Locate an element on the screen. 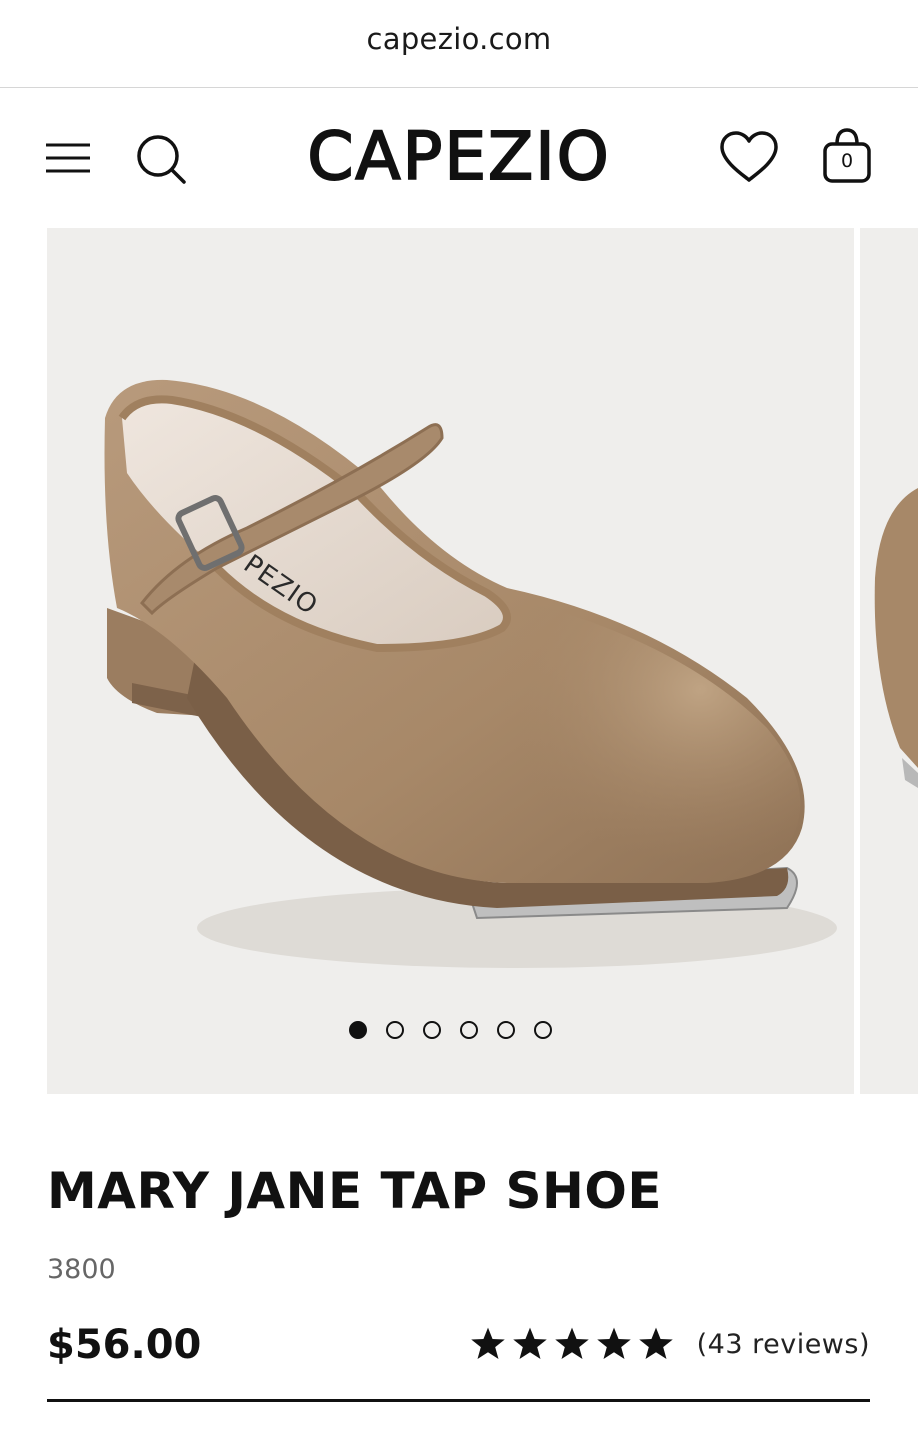  star-rating is located at coordinates (572, 1344).